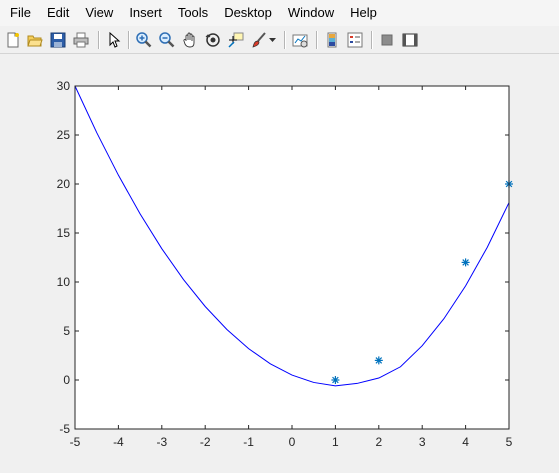  I want to click on hide-plot-tools-icon, so click(387, 40).